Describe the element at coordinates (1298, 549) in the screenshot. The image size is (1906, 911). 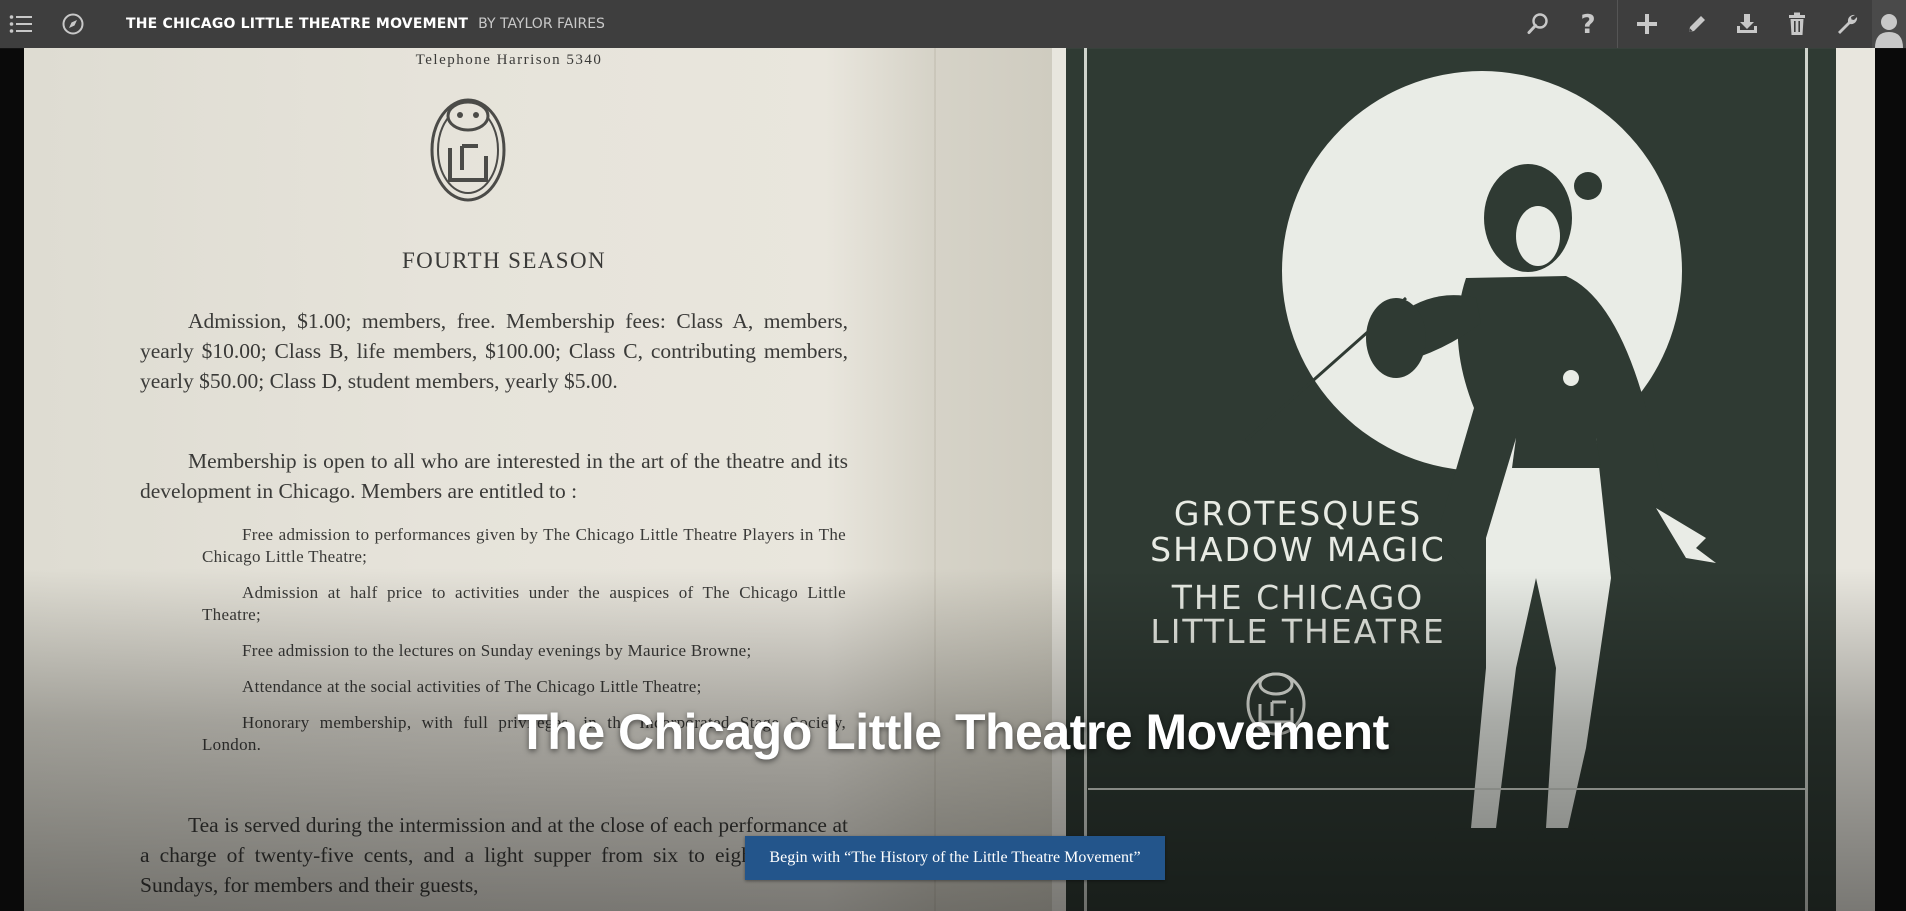
I see `cover-line-shadow-magic: SHADOW MAGIC` at that location.